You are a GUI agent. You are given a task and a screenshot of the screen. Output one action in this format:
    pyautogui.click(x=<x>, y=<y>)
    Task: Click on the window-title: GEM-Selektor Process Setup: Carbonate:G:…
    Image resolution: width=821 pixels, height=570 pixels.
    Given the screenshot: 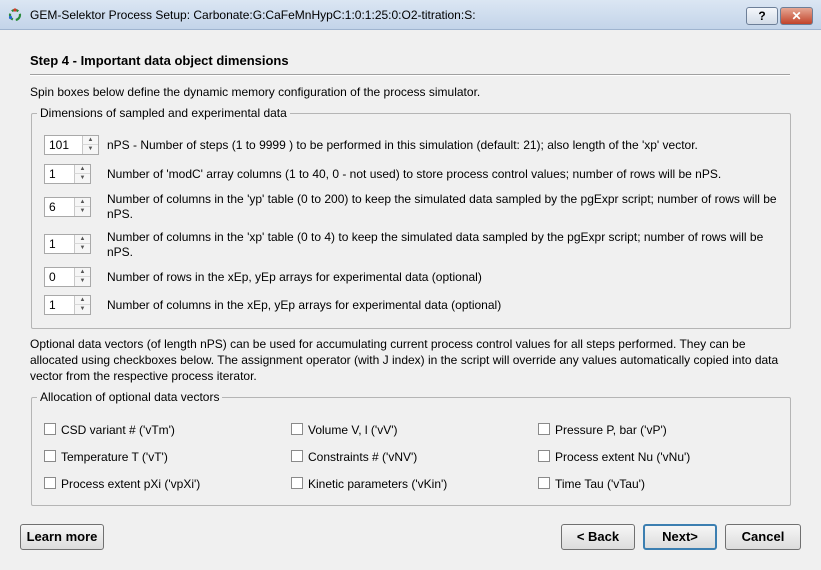 What is the action you would take?
    pyautogui.click(x=253, y=15)
    